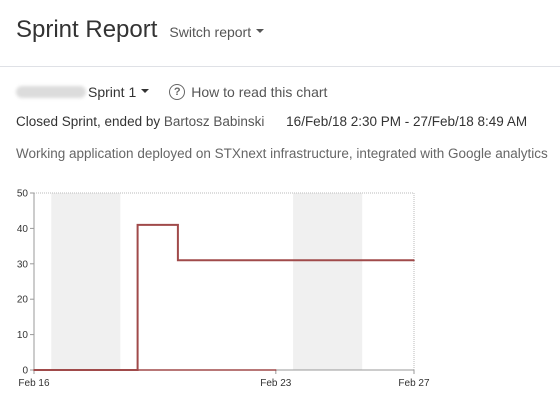 The width and height of the screenshot is (560, 401). I want to click on sprint-select-label: Sprint 1, so click(112, 92).